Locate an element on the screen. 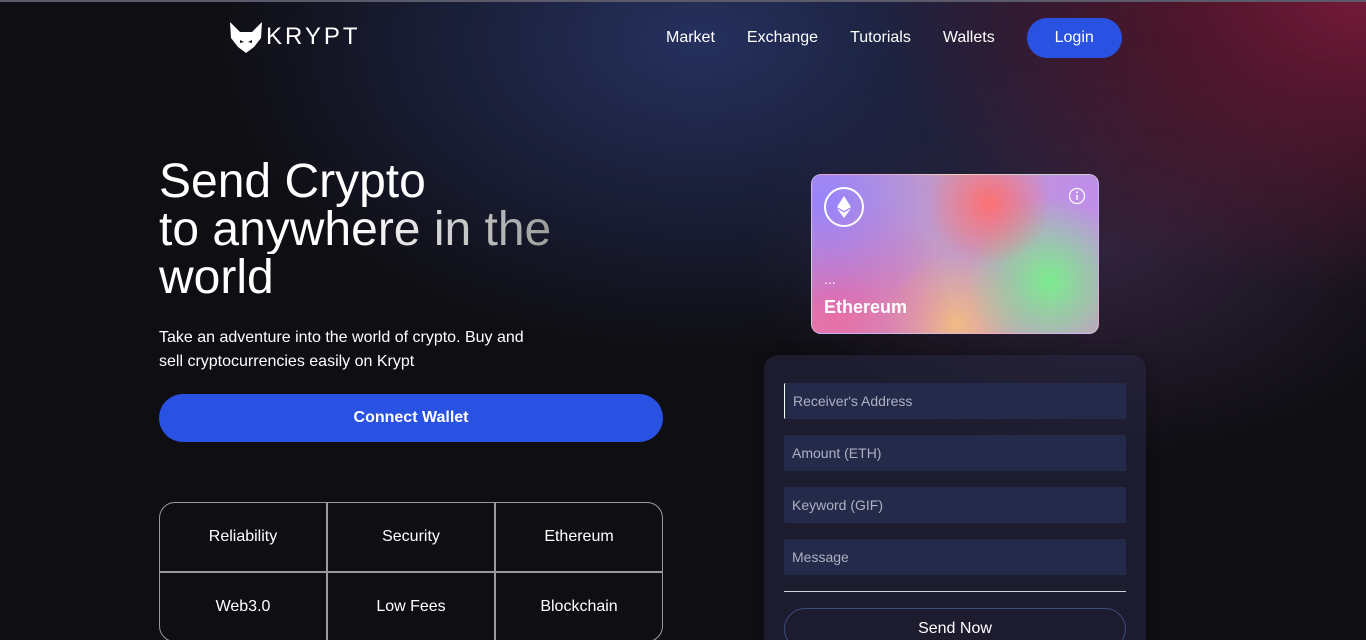  fox-logo-icon is located at coordinates (246, 37).